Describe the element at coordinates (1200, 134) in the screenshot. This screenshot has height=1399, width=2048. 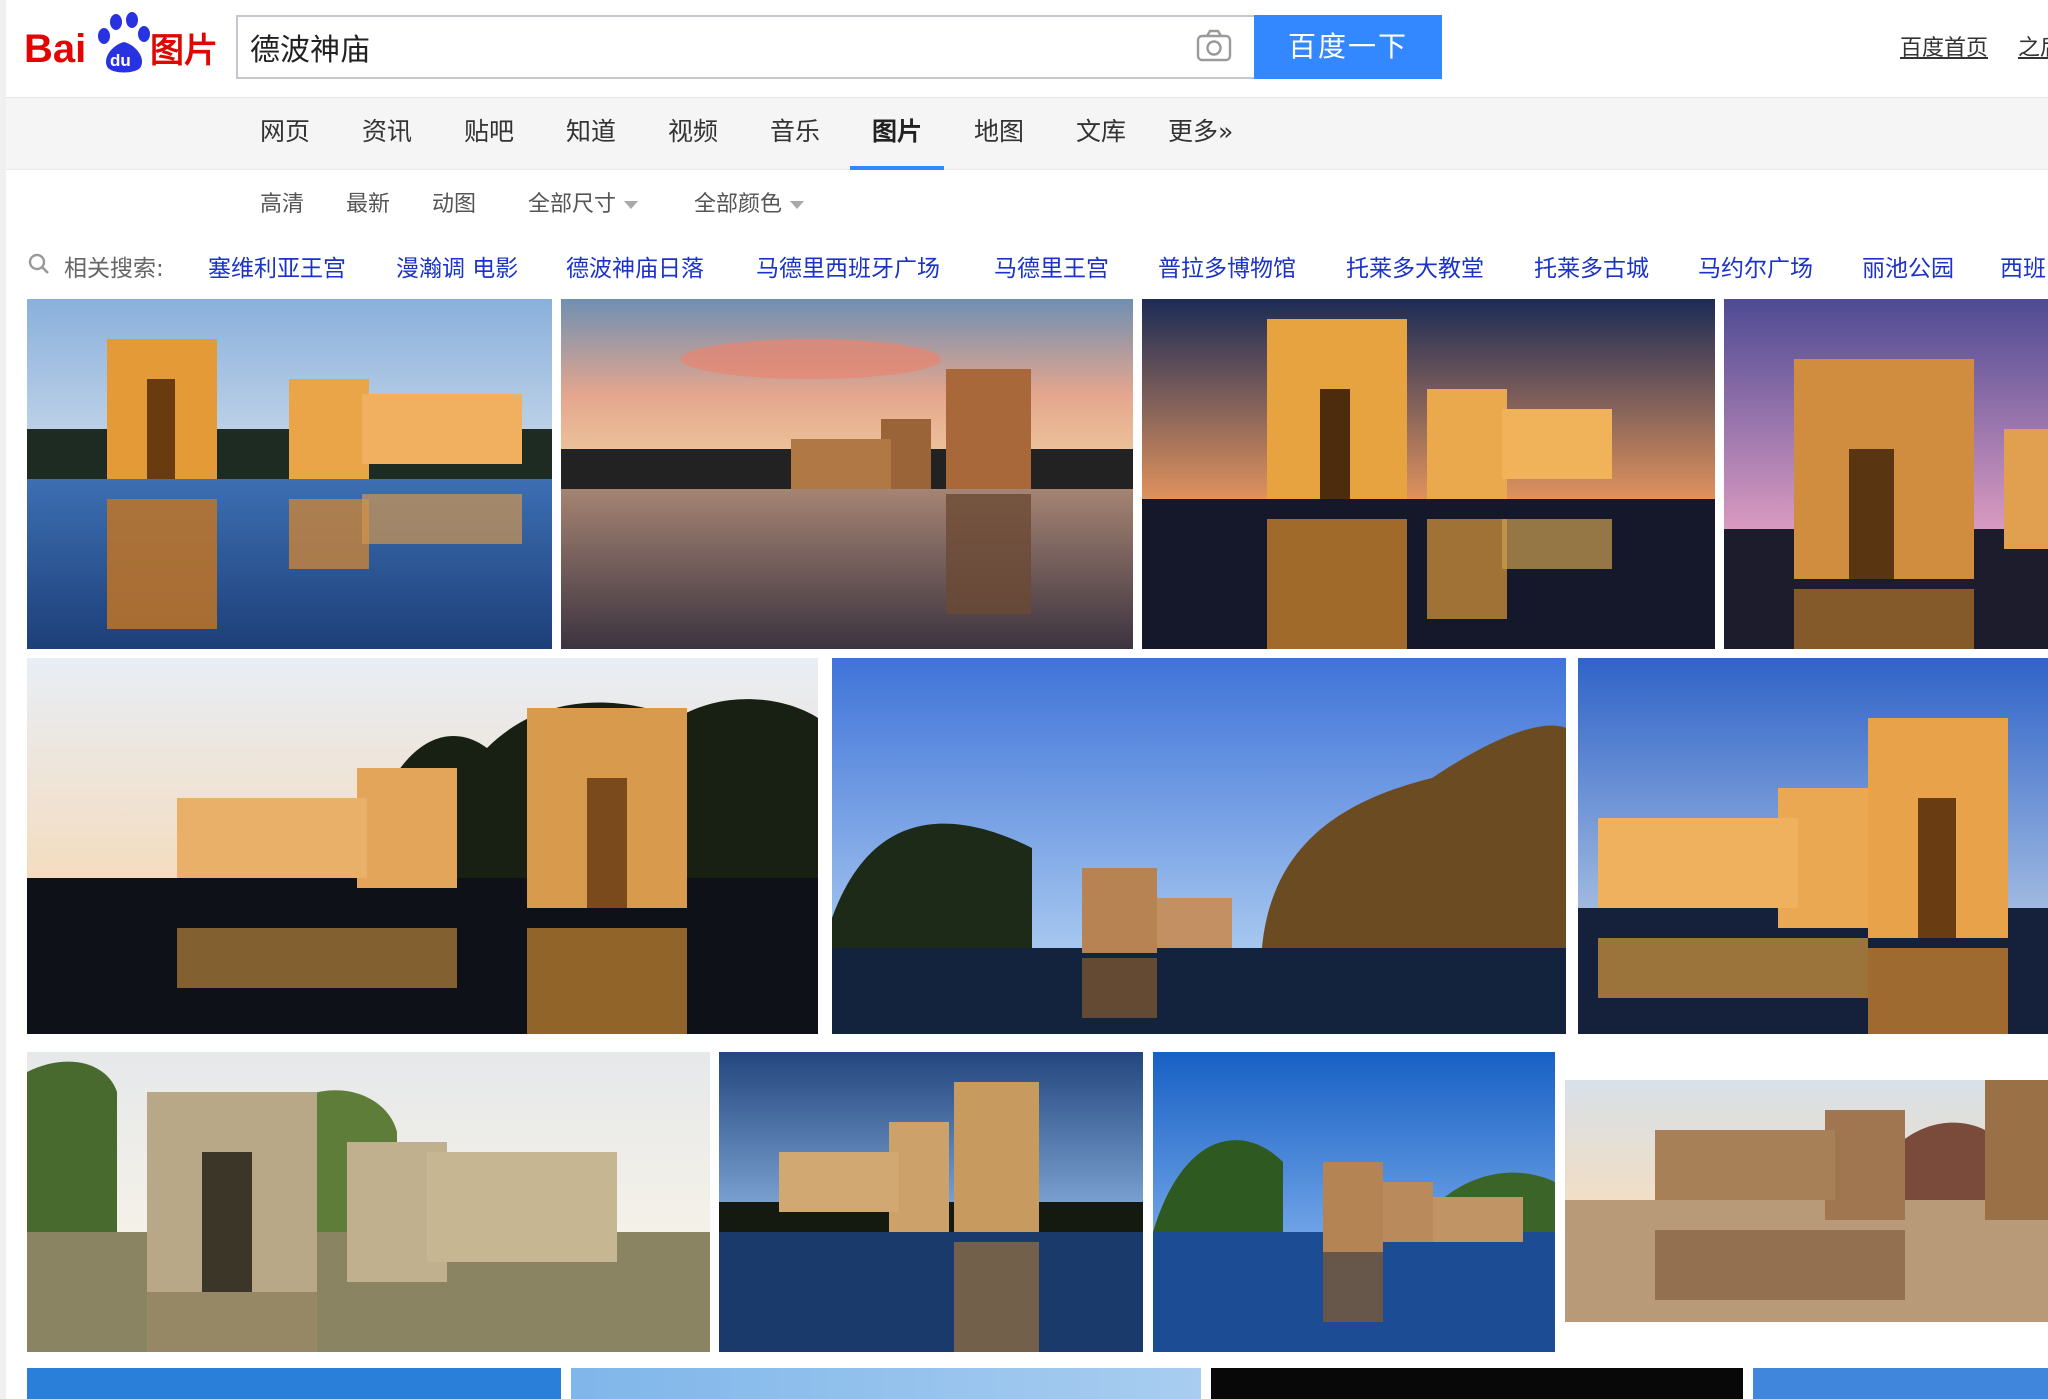
I see `tab-more: 更多»` at that location.